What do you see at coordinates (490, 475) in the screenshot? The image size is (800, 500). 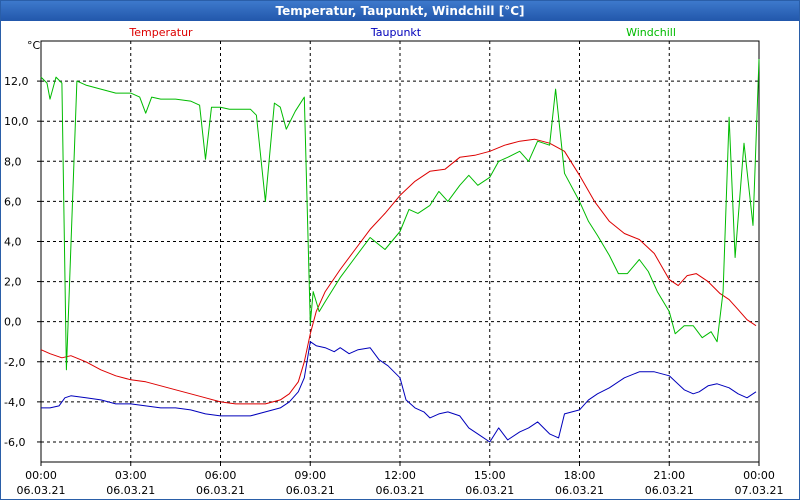 I see `x-tick-time: 15:00` at bounding box center [490, 475].